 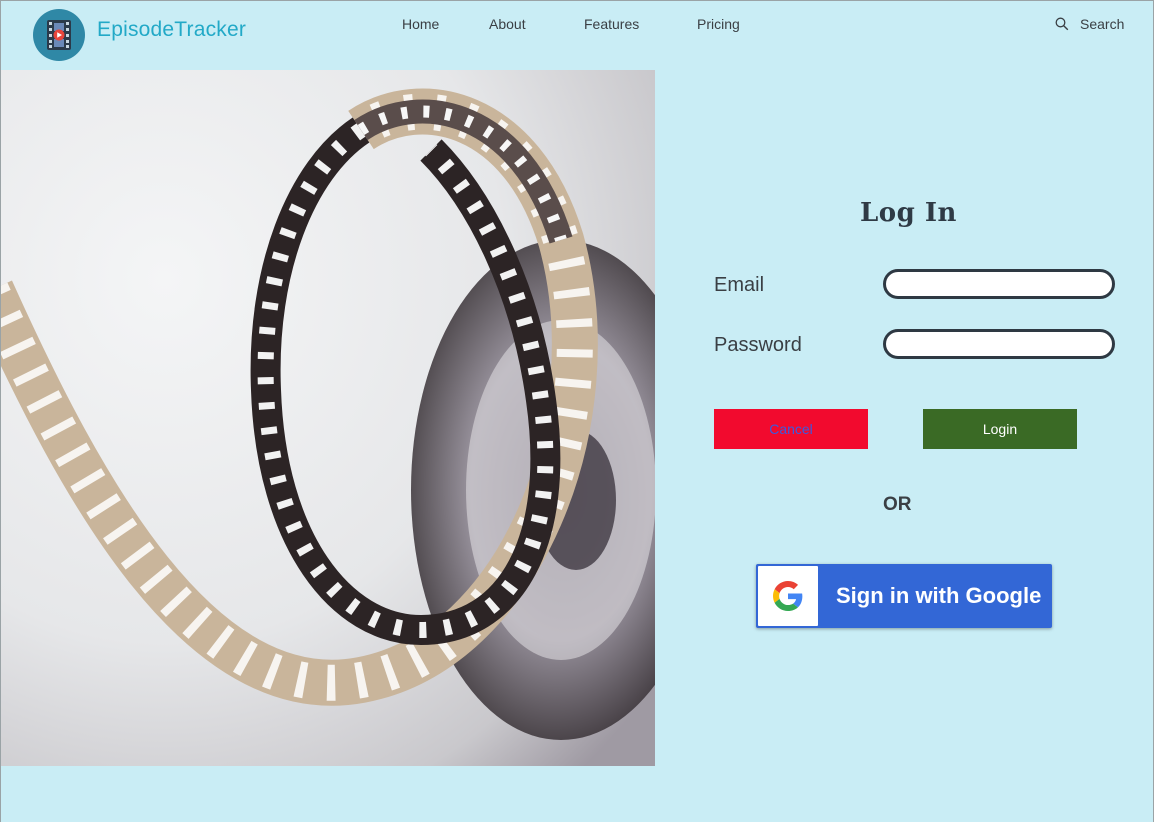 I want to click on nav-features: Features, so click(x=611, y=24).